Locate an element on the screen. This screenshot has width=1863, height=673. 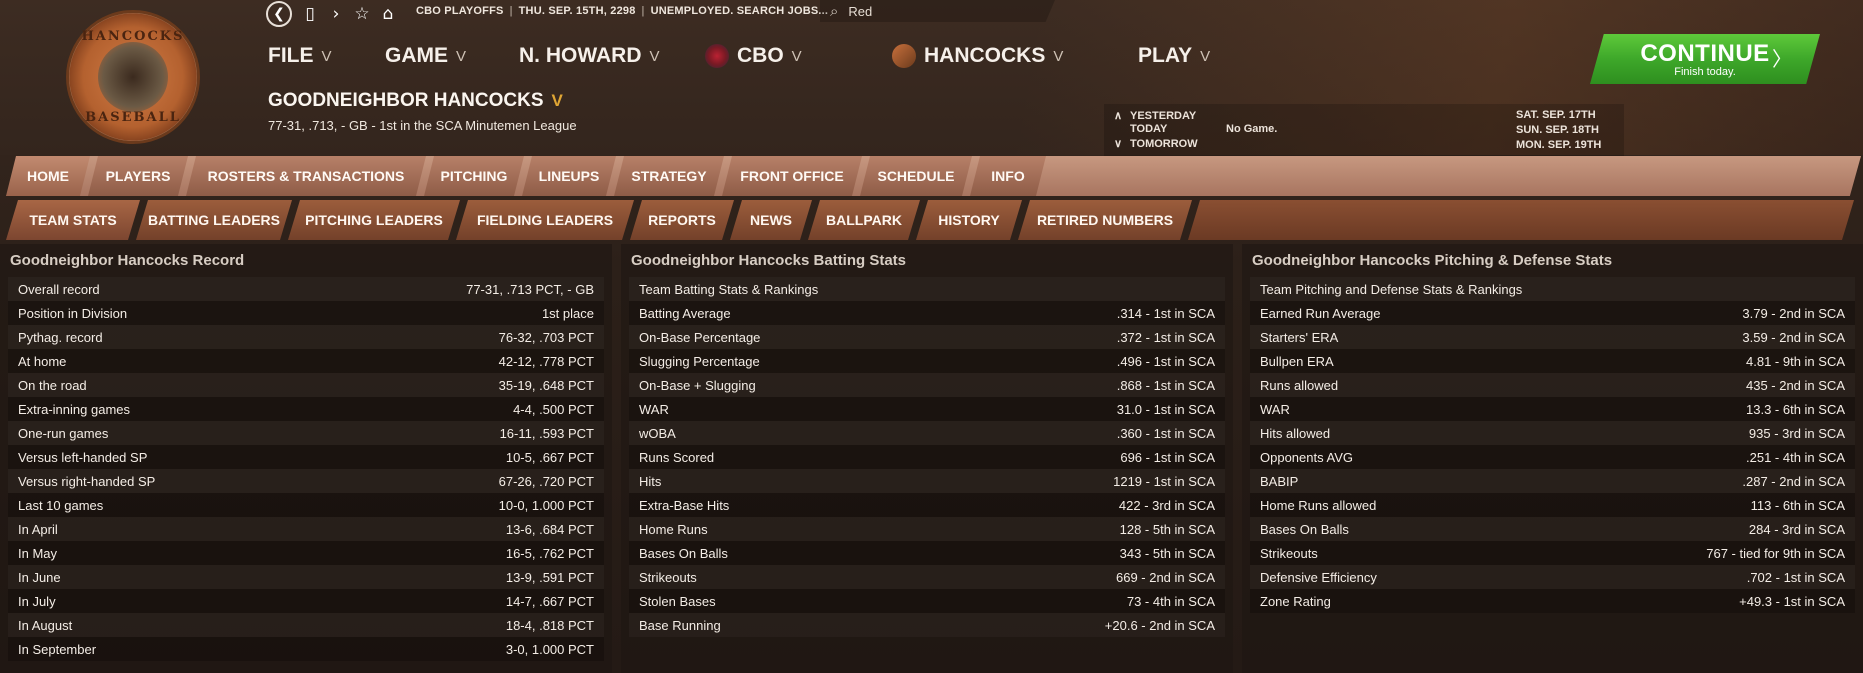
stat-row: Extra-Base Hits 422 - 3rd in SCA is located at coordinates (927, 505).